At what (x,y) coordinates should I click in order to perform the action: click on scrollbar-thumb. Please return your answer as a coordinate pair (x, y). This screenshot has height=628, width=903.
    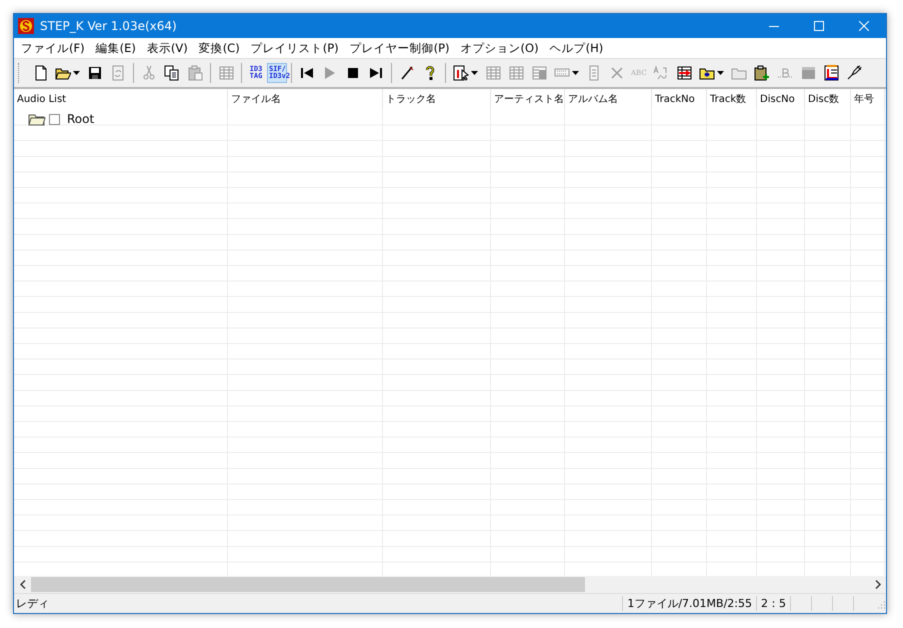
    Looking at the image, I should click on (308, 584).